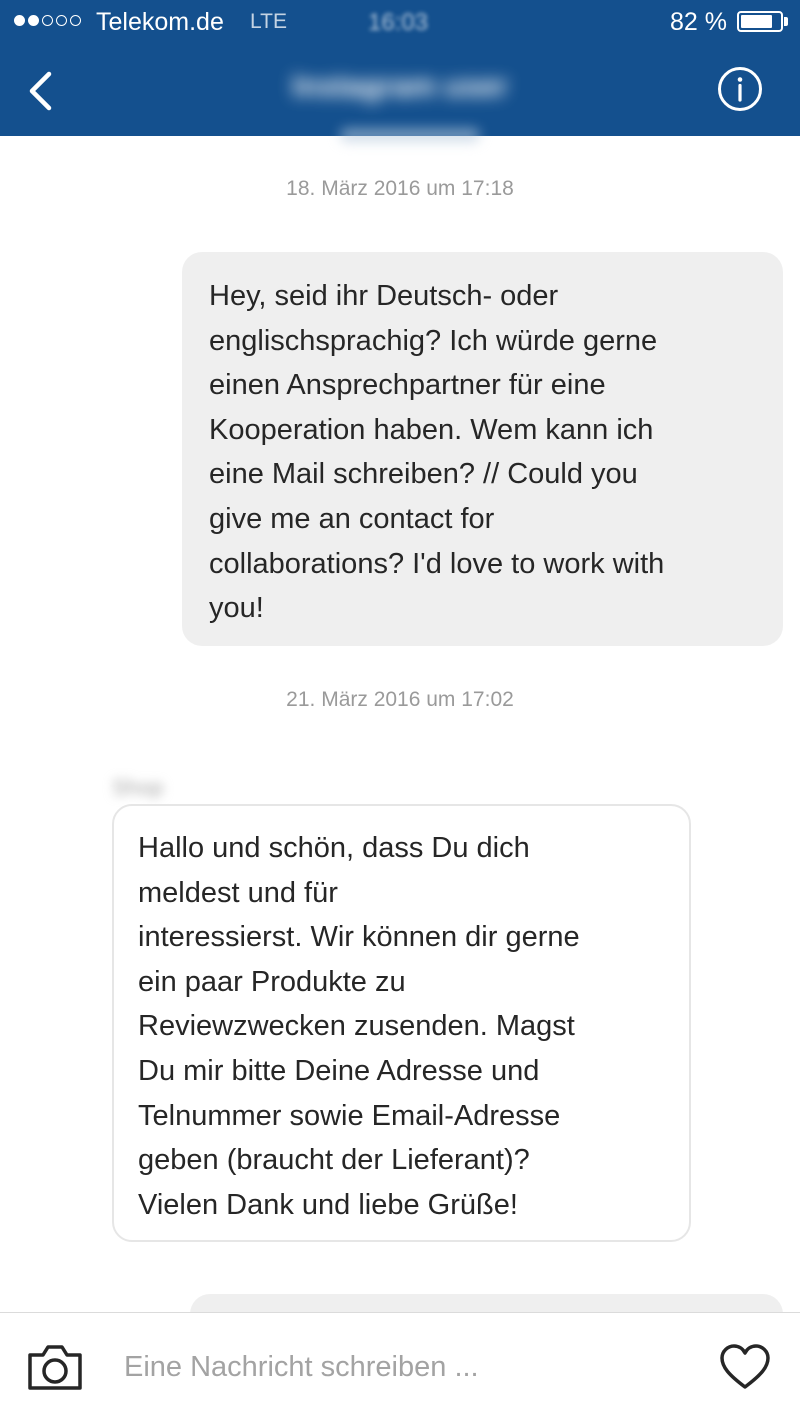 This screenshot has width=800, height=1423. I want to click on status-bar: Telekom.de LTE 16:03 82 %, so click(400, 22).